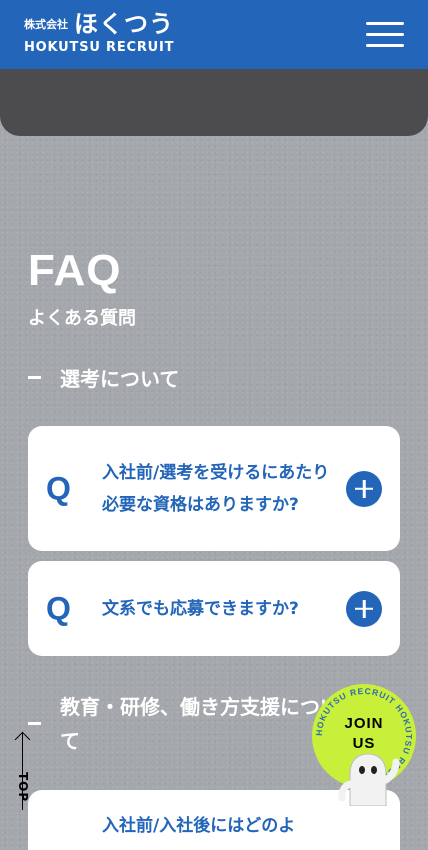  I want to click on logo: 株式会社 ほくつう, so click(99, 24).